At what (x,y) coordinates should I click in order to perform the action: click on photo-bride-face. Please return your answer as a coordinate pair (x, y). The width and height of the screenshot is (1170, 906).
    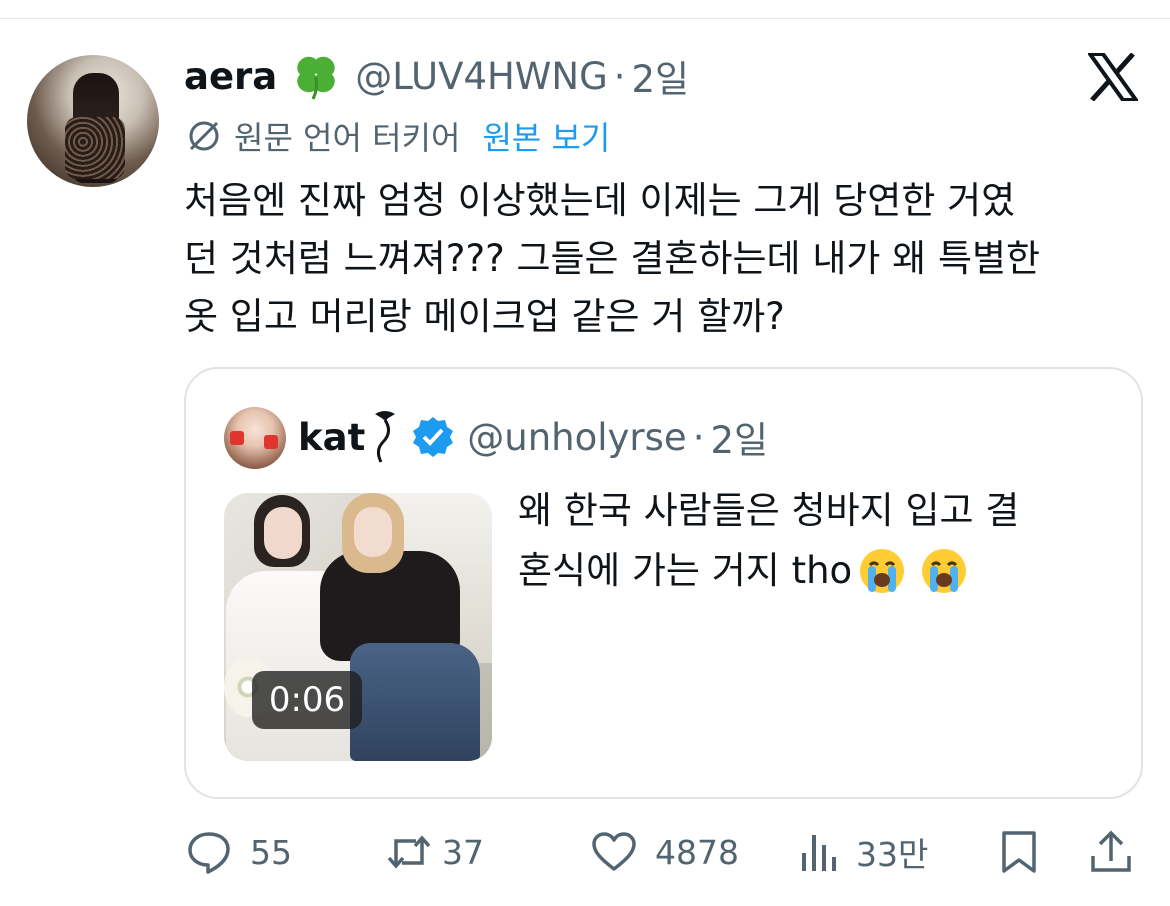
    Looking at the image, I should click on (283, 533).